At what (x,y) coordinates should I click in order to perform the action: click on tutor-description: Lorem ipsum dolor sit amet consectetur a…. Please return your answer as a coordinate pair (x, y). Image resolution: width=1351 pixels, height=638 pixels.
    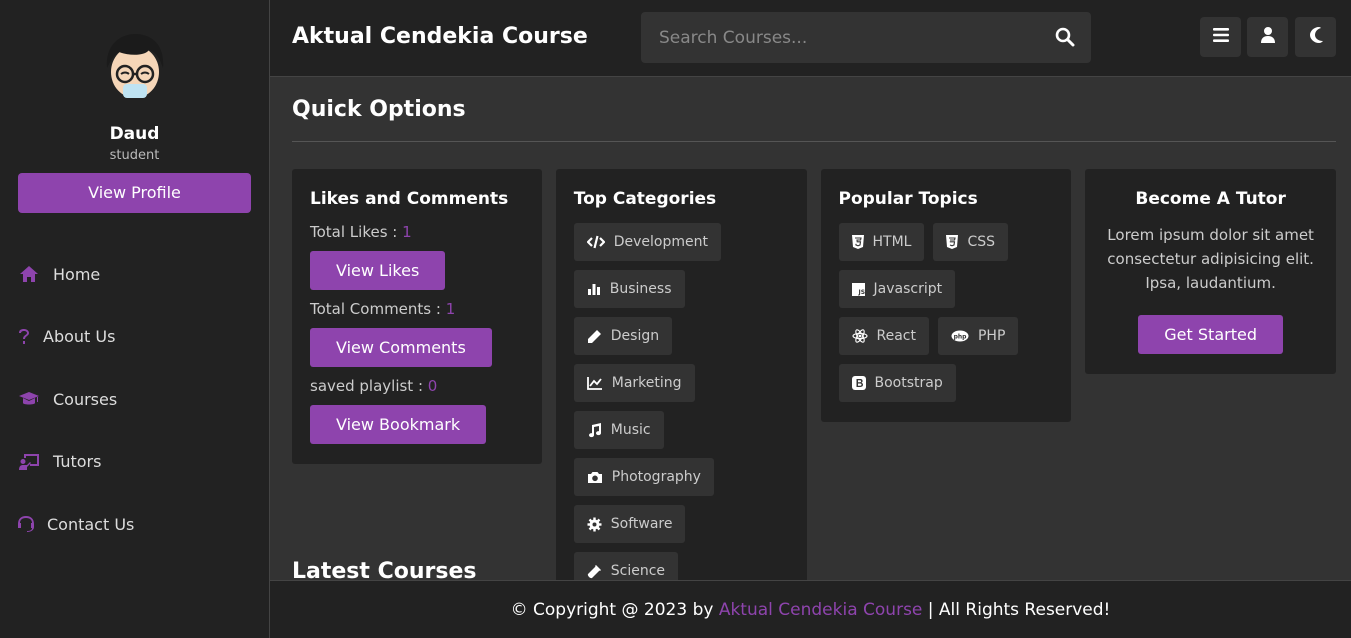
    Looking at the image, I should click on (1210, 259).